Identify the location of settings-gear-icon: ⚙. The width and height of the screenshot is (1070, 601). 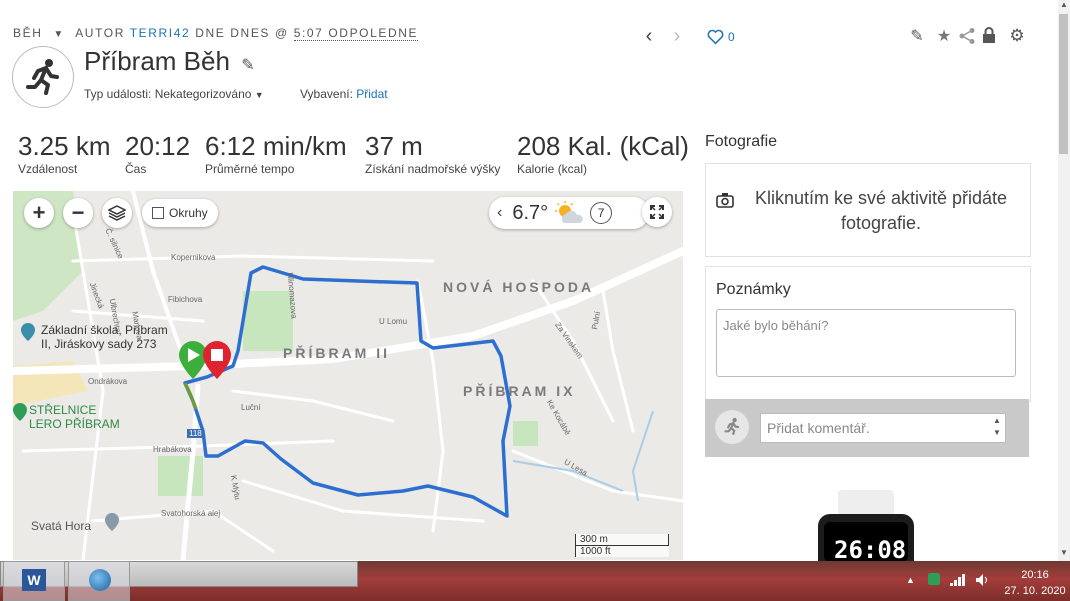
(1017, 36).